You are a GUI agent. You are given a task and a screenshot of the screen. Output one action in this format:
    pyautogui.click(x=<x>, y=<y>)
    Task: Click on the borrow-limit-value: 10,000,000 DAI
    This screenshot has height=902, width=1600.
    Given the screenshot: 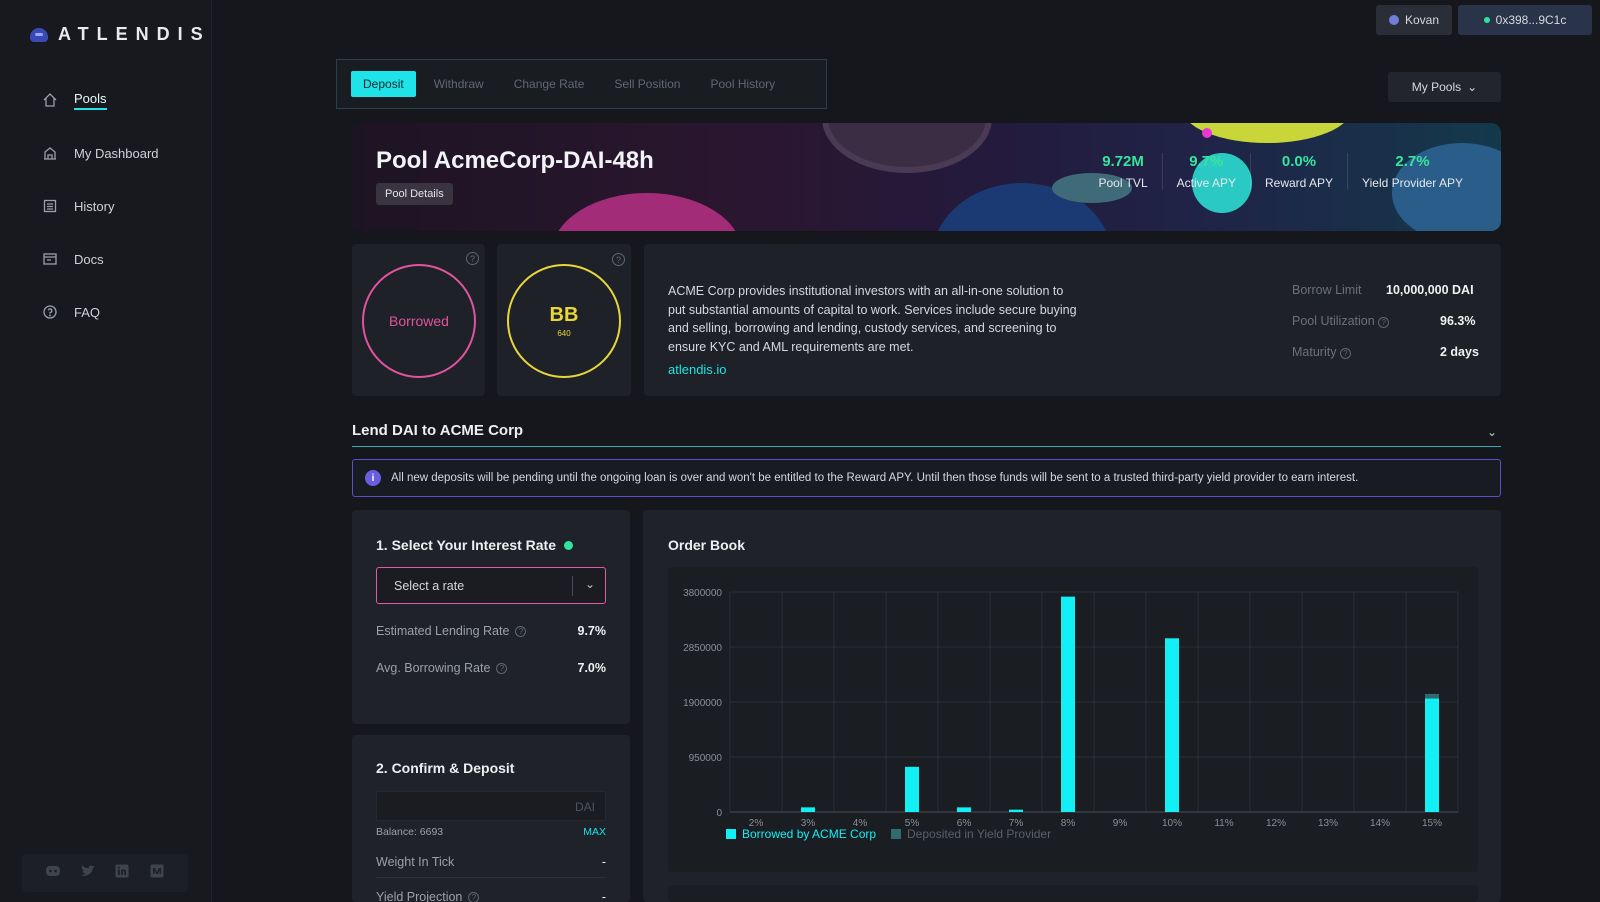 What is the action you would take?
    pyautogui.click(x=1430, y=290)
    